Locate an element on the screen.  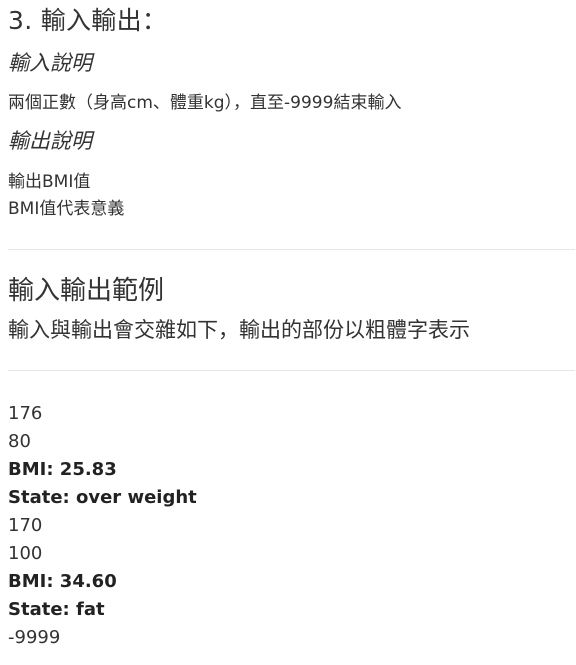
input-description-title: 輸入說明 is located at coordinates (50, 63).